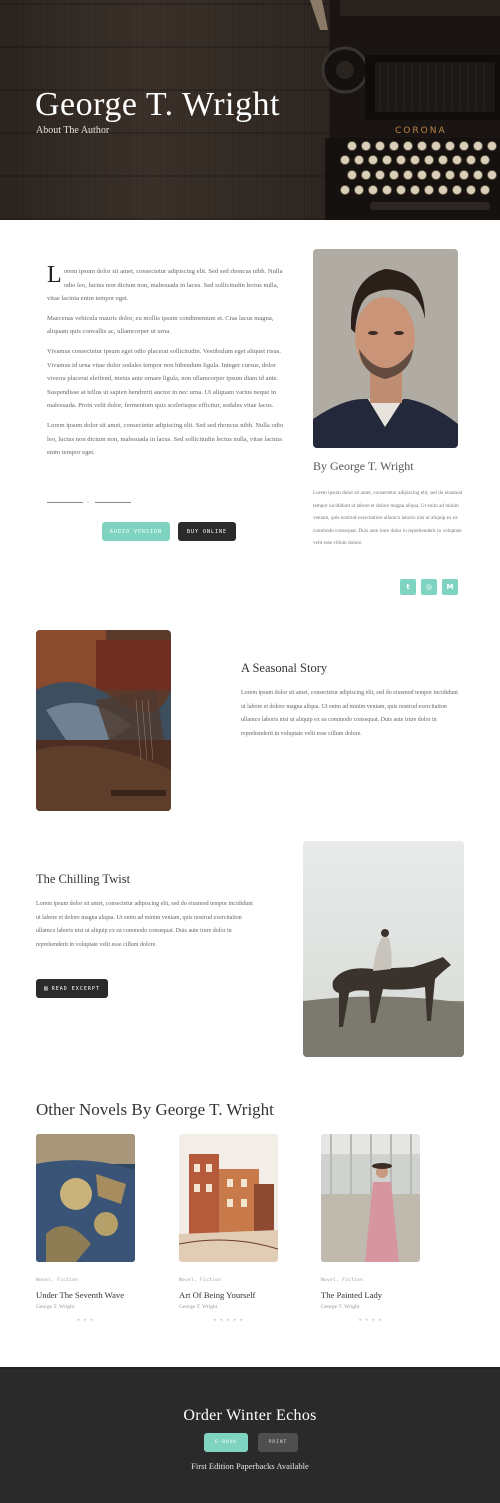  What do you see at coordinates (385, 348) in the screenshot?
I see `author-portrait` at bounding box center [385, 348].